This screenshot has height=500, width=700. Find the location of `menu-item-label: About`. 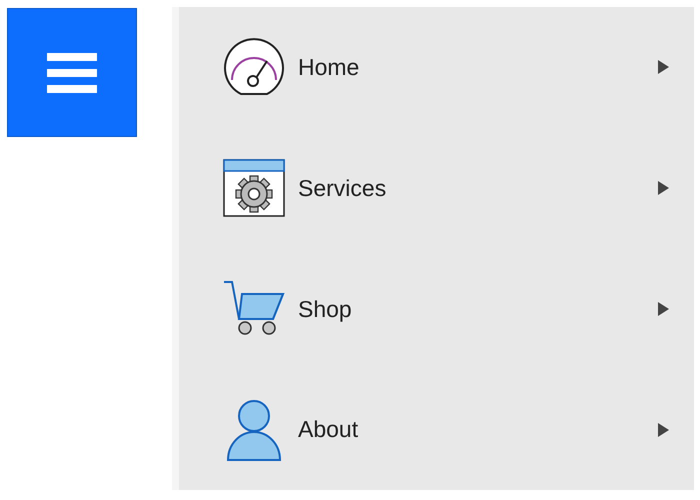

menu-item-label: About is located at coordinates (329, 429).